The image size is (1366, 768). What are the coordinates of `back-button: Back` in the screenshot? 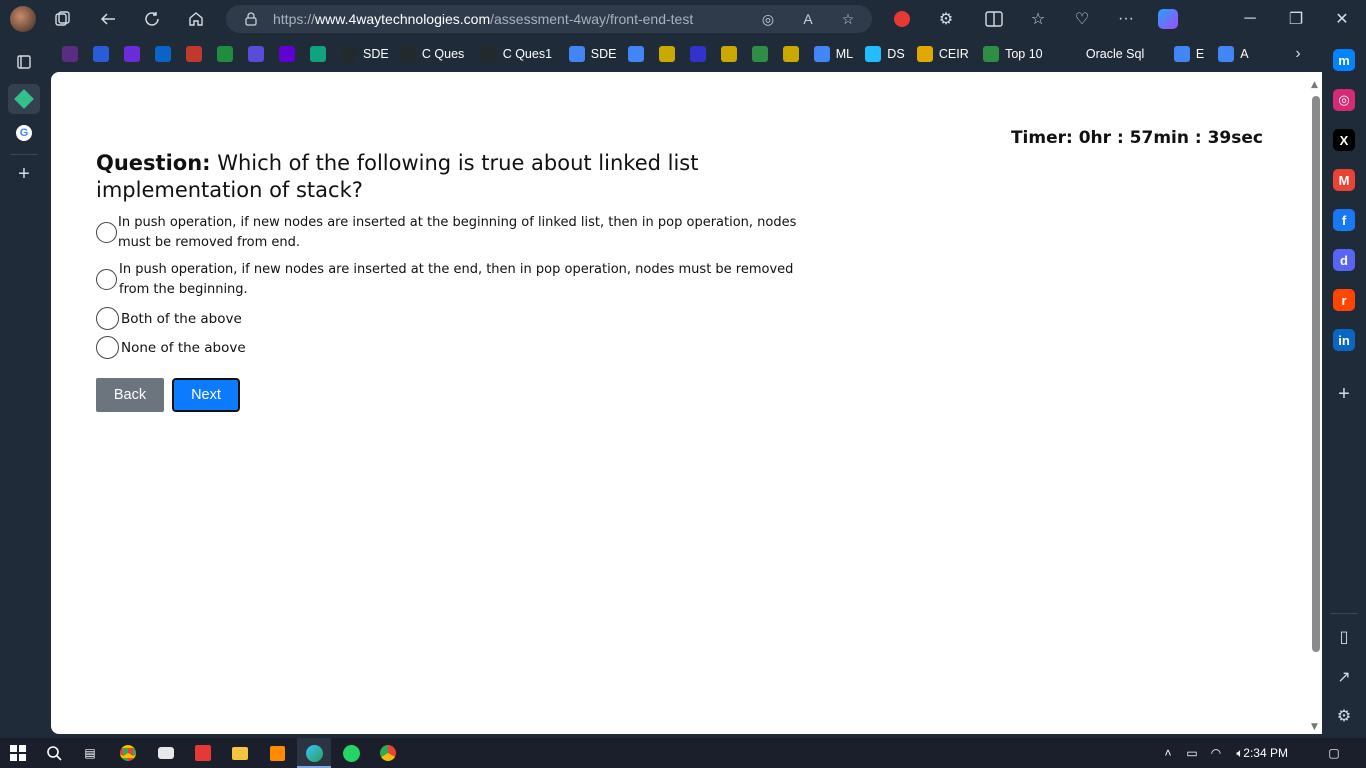 It's located at (130, 395).